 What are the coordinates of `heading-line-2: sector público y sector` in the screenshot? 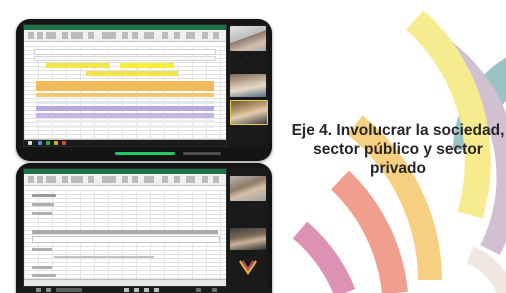 It's located at (398, 149).